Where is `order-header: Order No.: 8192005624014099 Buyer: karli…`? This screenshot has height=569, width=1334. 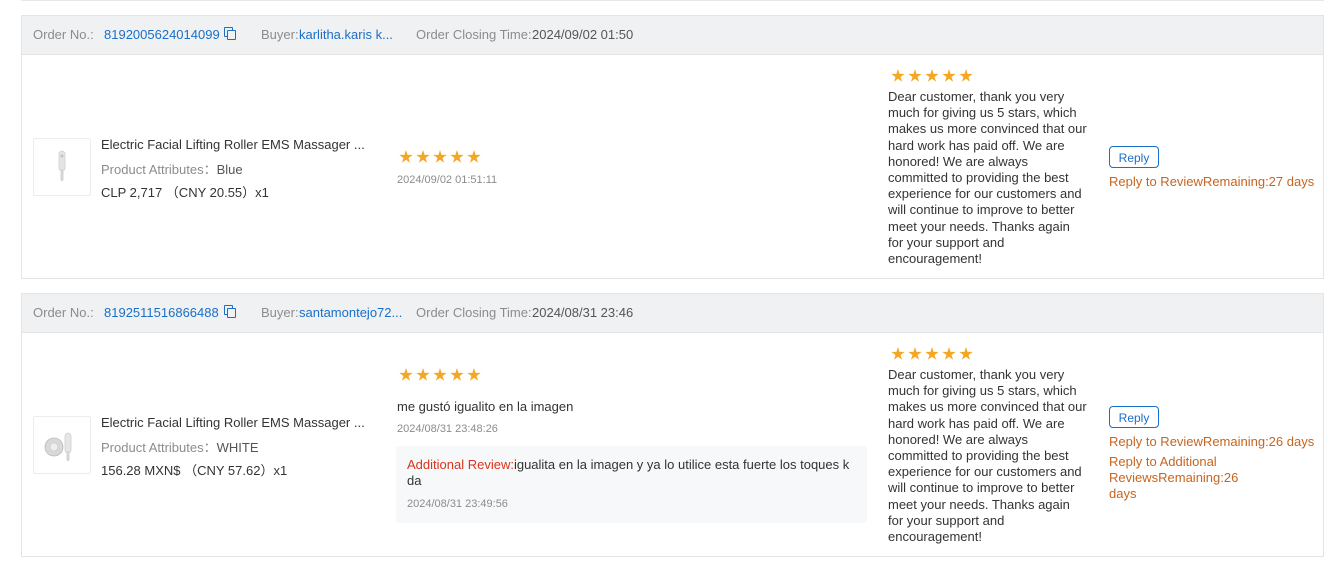 order-header: Order No.: 8192005624014099 Buyer: karli… is located at coordinates (672, 35).